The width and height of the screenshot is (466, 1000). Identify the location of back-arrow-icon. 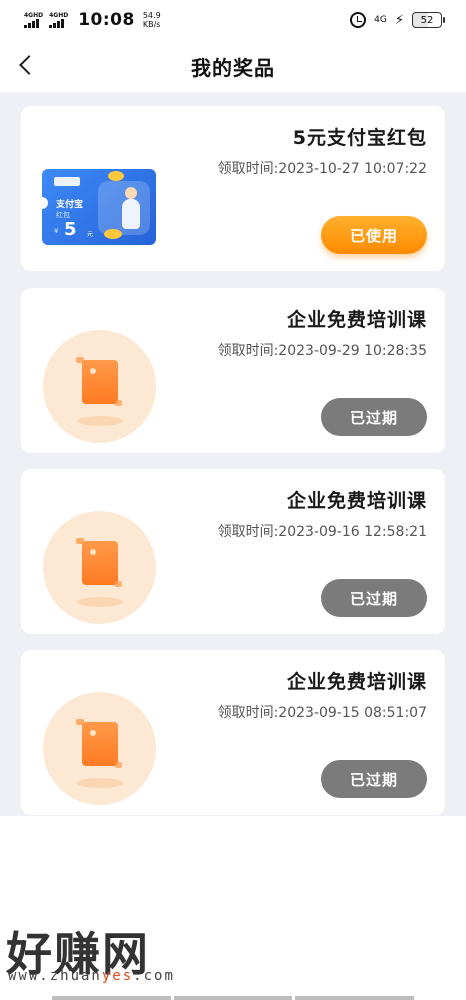
(29, 65).